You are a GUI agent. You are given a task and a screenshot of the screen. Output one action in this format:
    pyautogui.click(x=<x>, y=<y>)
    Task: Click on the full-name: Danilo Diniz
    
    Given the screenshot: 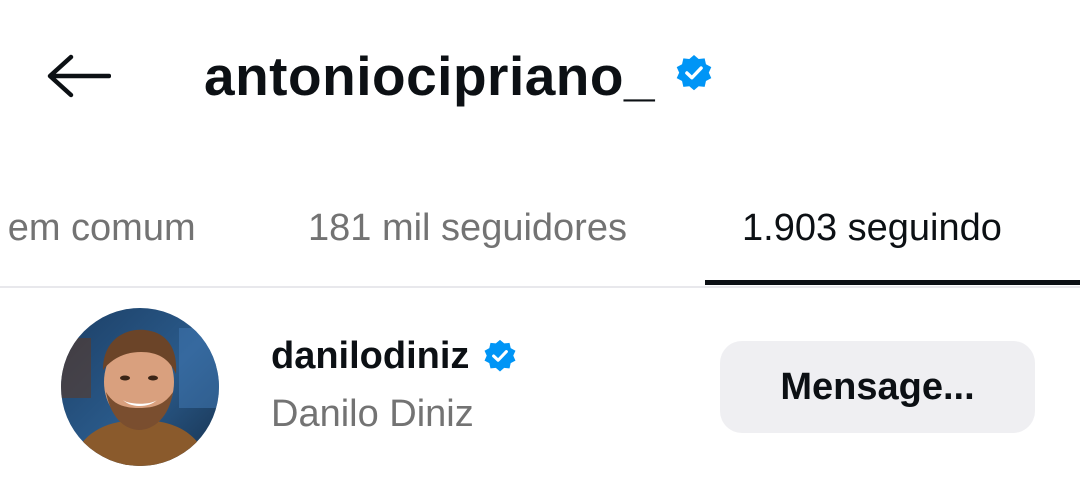 What is the action you would take?
    pyautogui.click(x=372, y=414)
    